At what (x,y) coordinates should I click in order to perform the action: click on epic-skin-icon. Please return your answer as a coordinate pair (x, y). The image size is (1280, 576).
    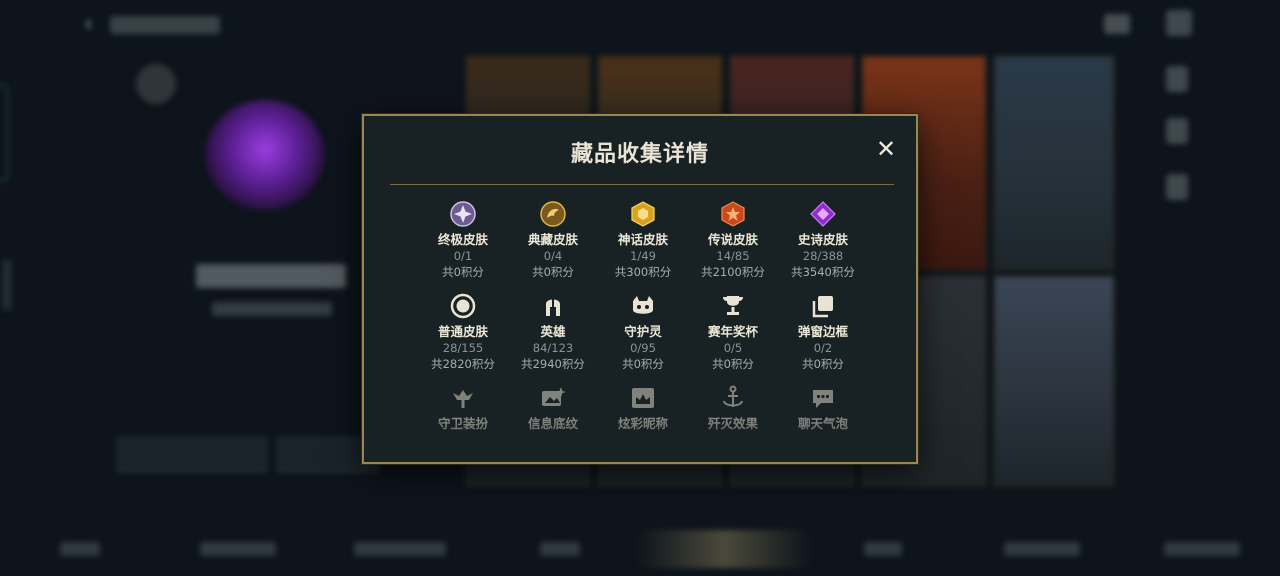
    Looking at the image, I should click on (823, 214).